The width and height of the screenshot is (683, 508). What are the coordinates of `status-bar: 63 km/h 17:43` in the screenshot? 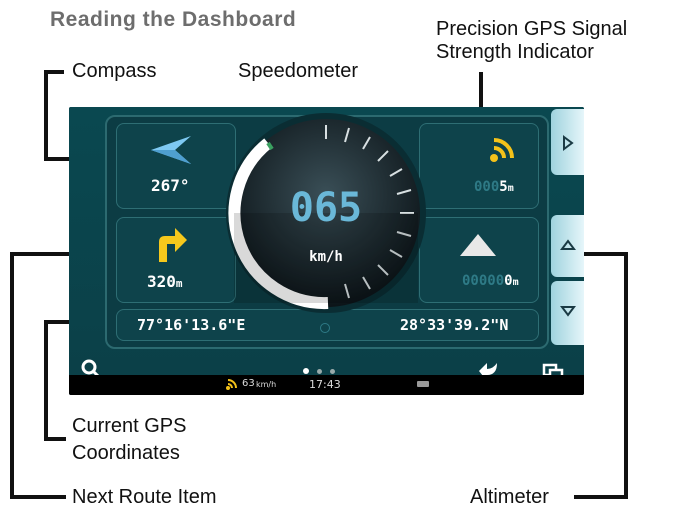 It's located at (326, 385).